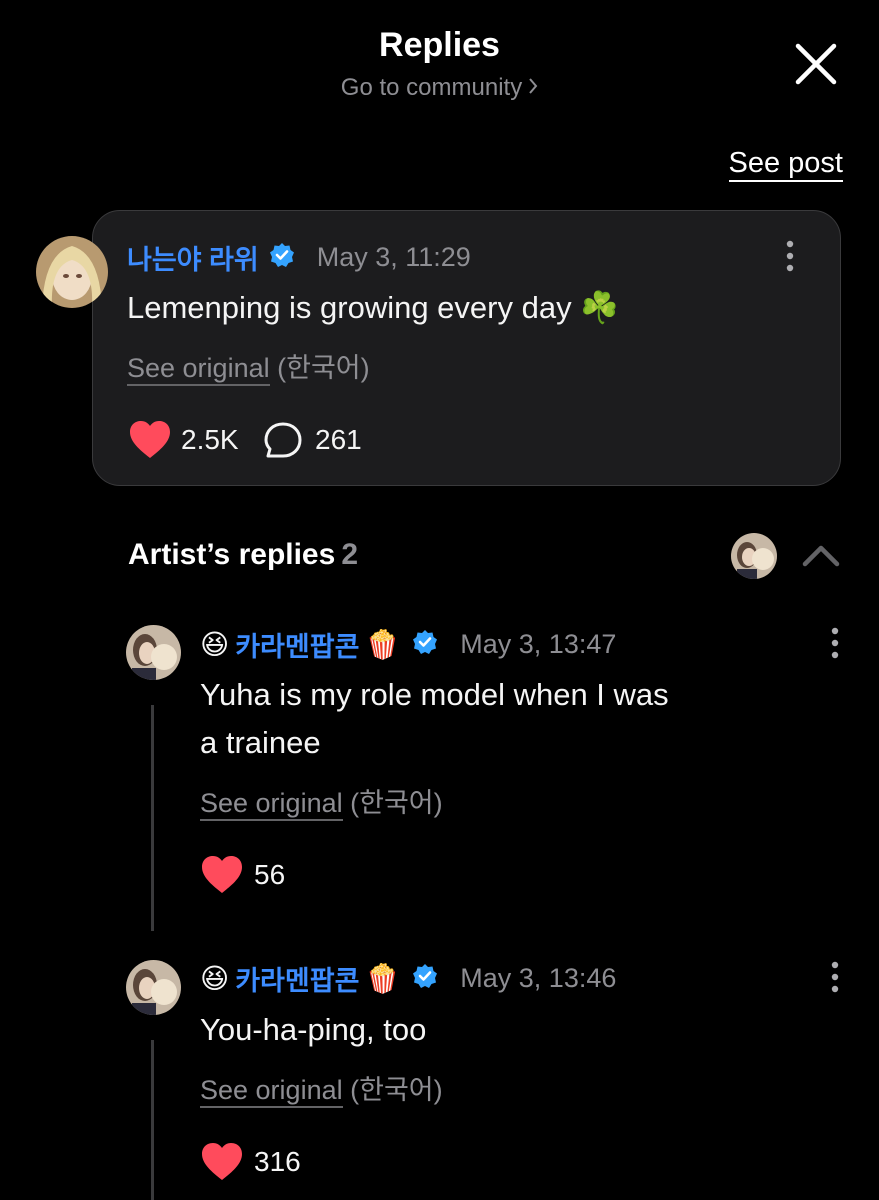 The width and height of the screenshot is (879, 1200). I want to click on chevron-up-icon, so click(821, 556).